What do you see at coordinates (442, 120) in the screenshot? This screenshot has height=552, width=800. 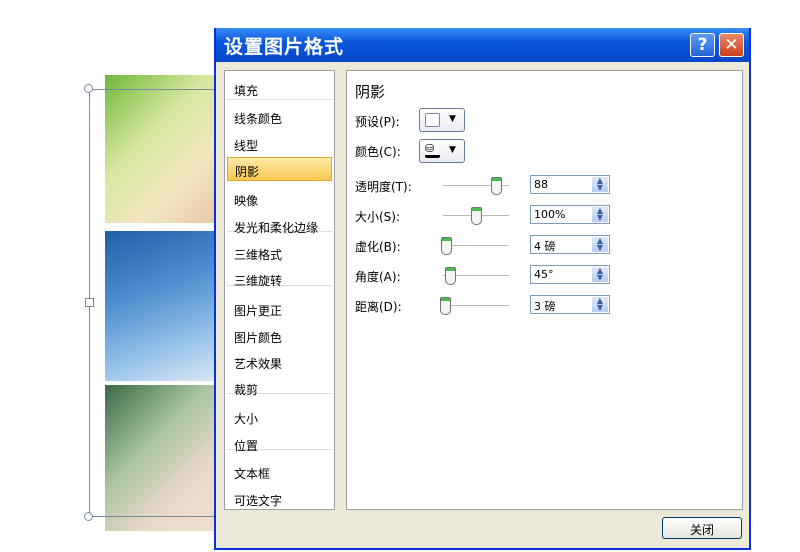 I see `preset-dropdown: ▼` at bounding box center [442, 120].